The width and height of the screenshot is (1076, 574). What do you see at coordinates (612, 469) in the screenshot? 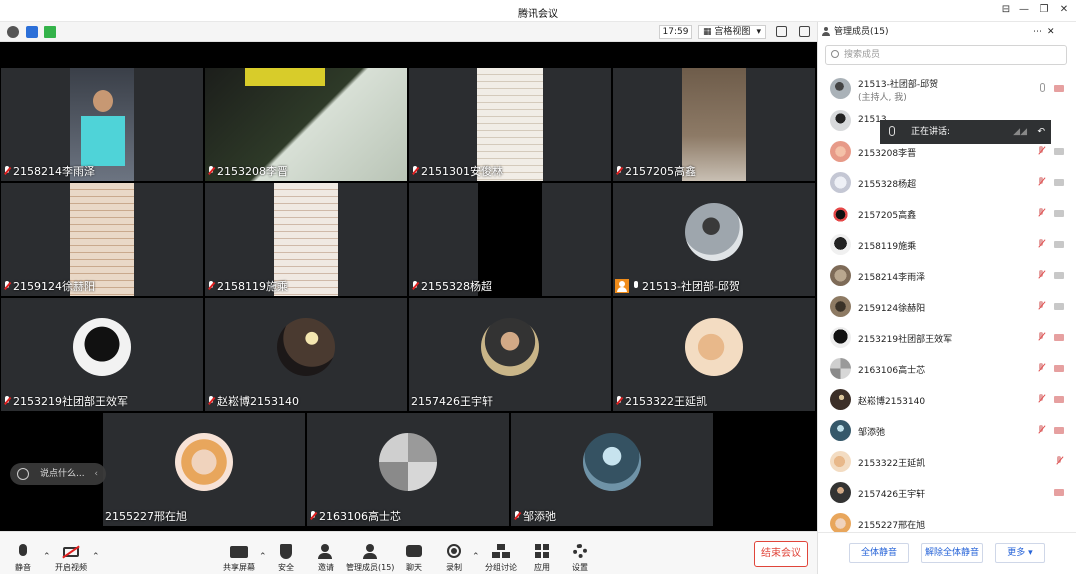
I see `video-tile: 邹添弛` at bounding box center [612, 469].